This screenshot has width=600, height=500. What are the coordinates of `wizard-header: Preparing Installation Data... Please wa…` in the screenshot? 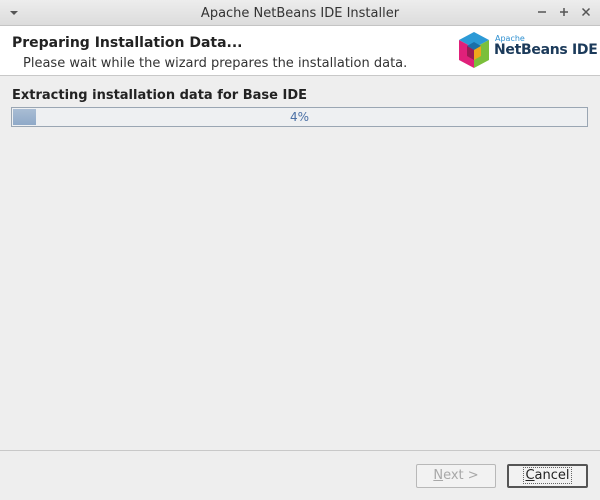 It's located at (300, 51).